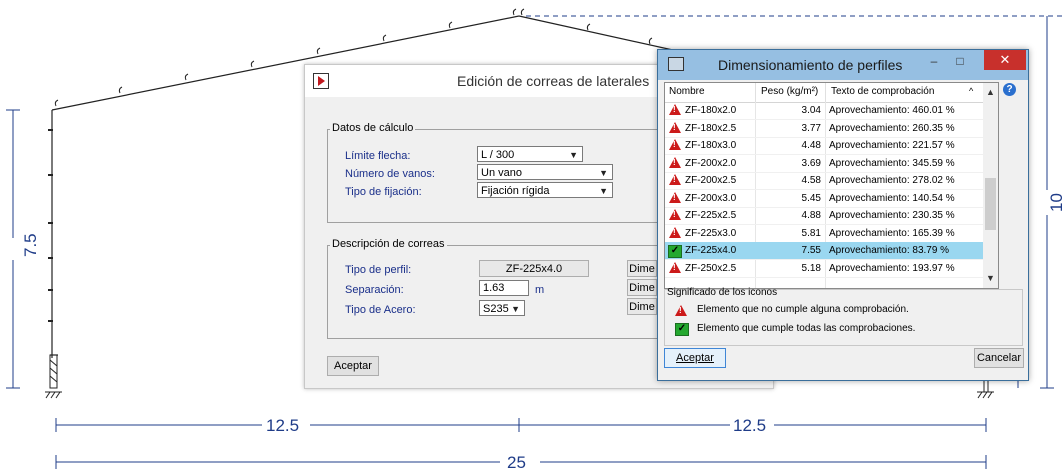 The width and height of the screenshot is (1064, 472). I want to click on profile-name: ZF-225x3.0, so click(711, 233).